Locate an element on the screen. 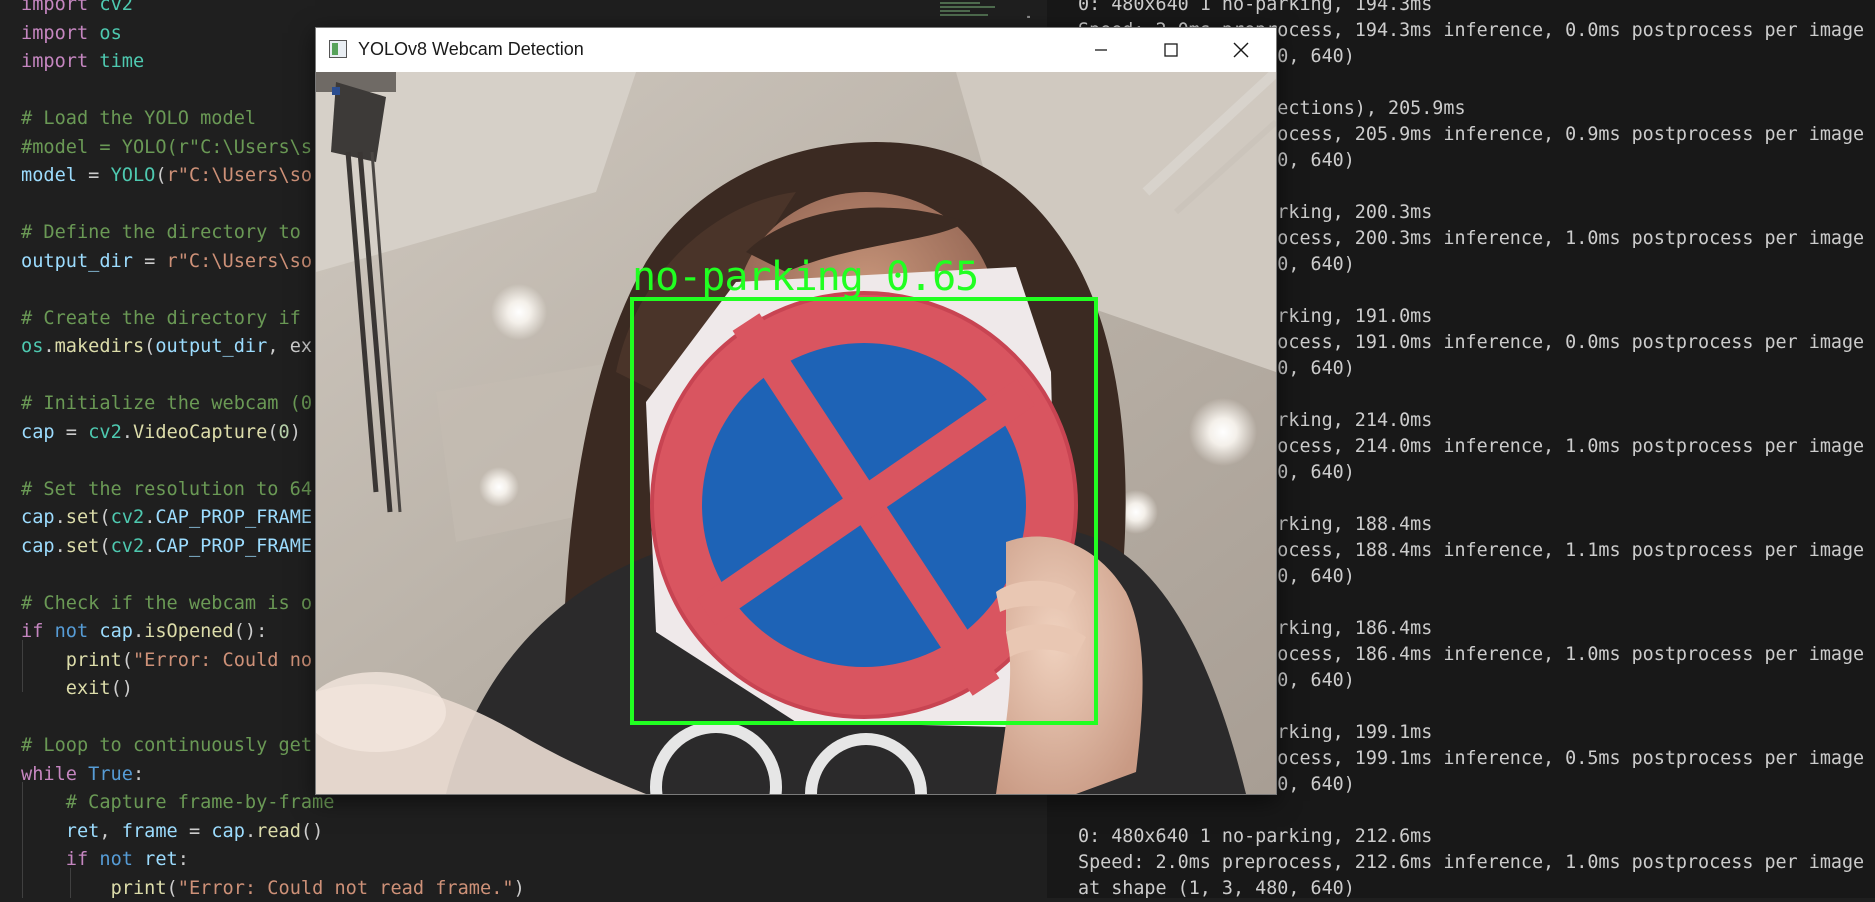 The height and width of the screenshot is (902, 1875). code-token: # Capture frame-by-frame is located at coordinates (200, 802).